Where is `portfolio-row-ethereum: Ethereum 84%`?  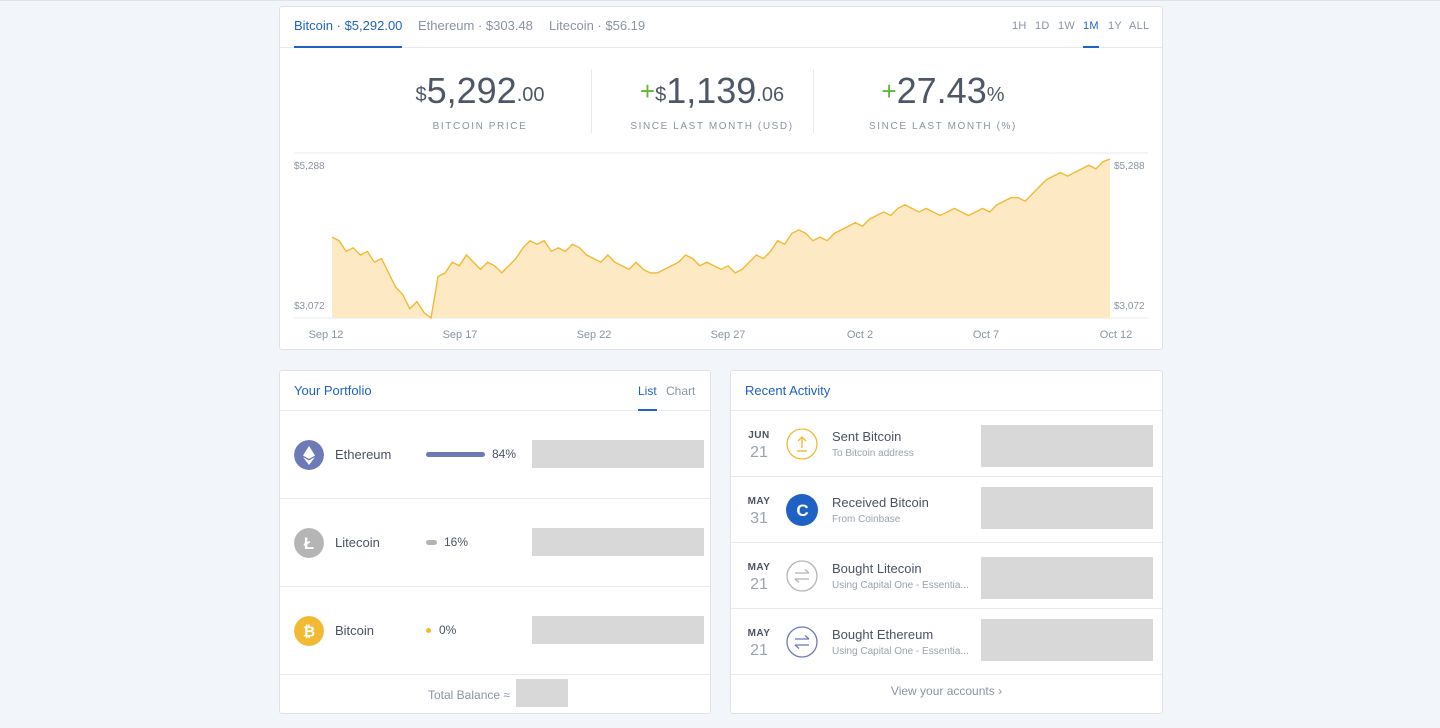 portfolio-row-ethereum: Ethereum 84% is located at coordinates (495, 455).